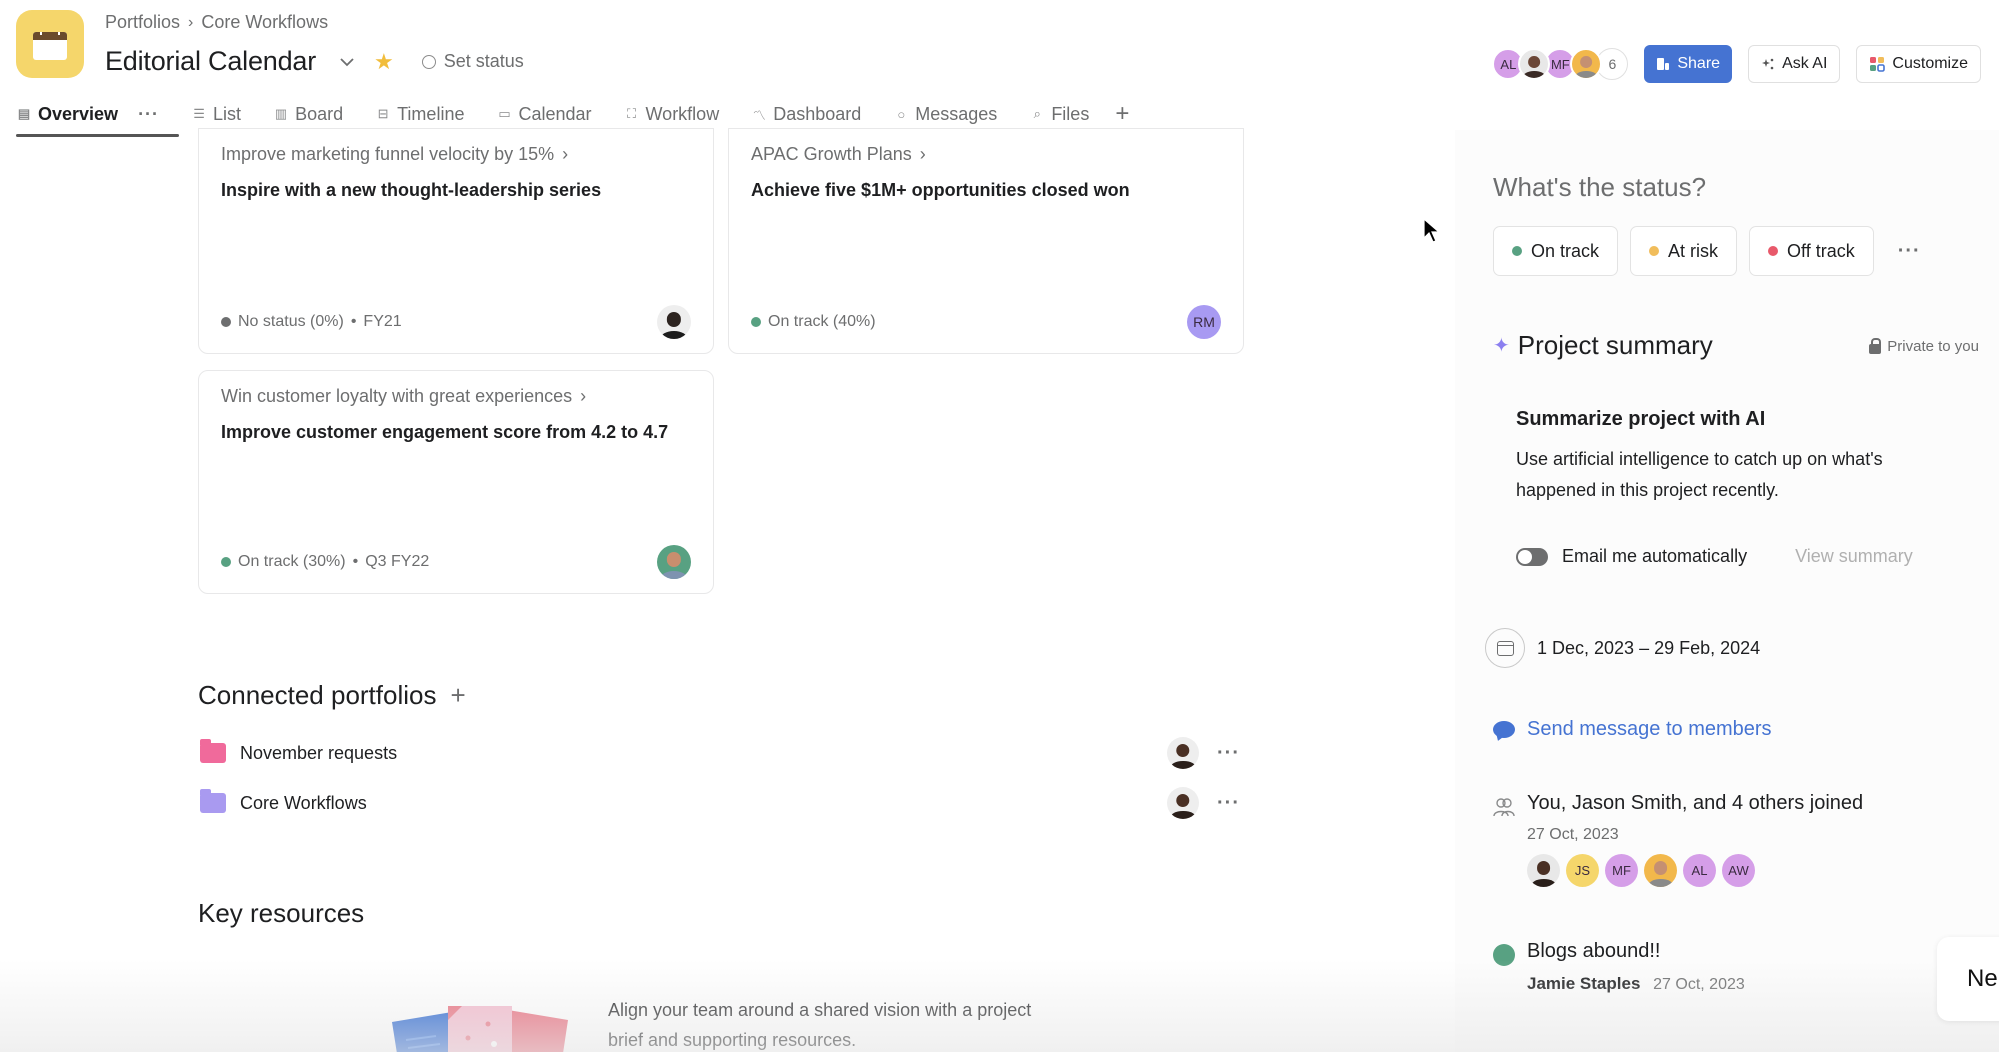  What do you see at coordinates (831, 154) in the screenshot?
I see `goal-parent-label: APAC Growth Plans` at bounding box center [831, 154].